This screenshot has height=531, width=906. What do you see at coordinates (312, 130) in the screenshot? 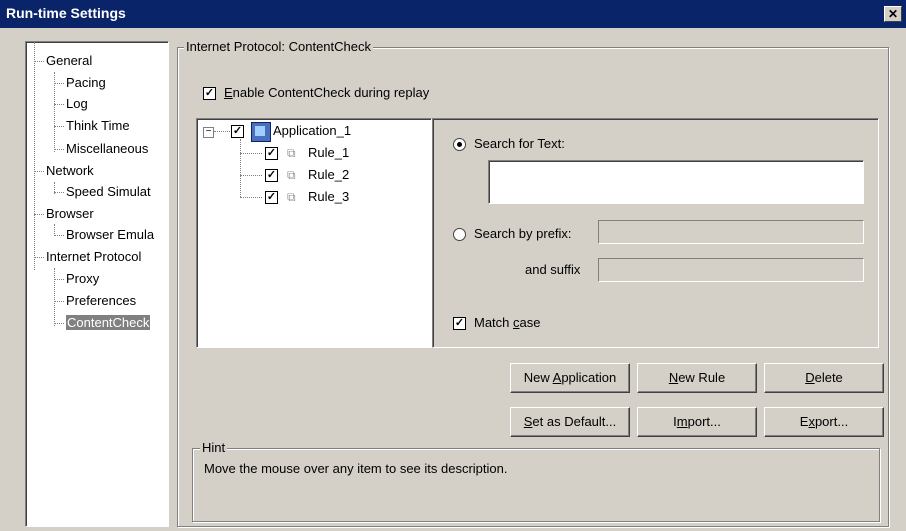
I see `application-label: Application_1` at bounding box center [312, 130].